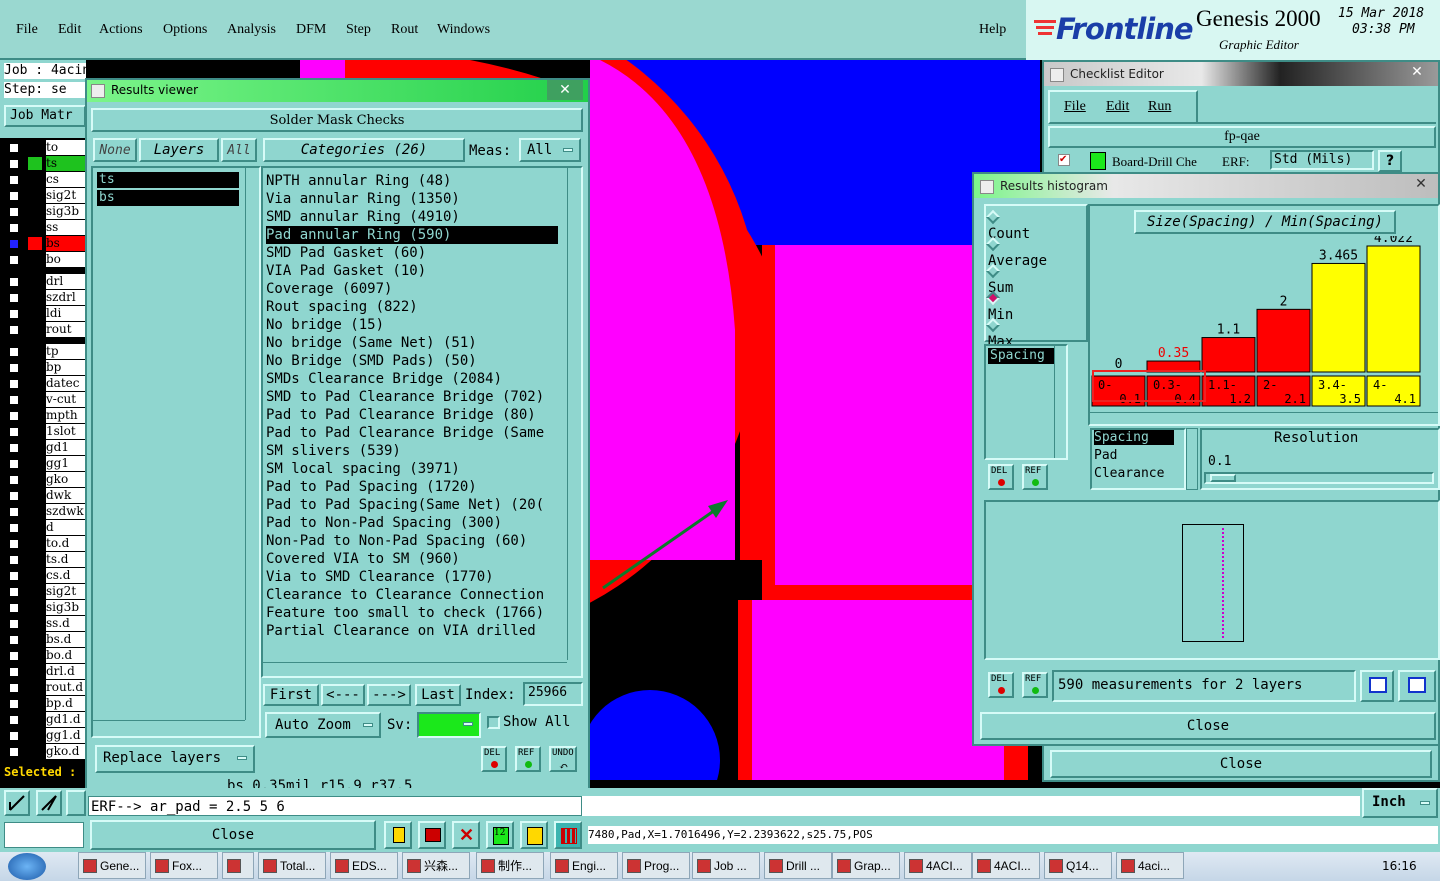 The image size is (1440, 881). I want to click on category-item: Pad to Pad Clearance Bridge (Same, so click(405, 433).